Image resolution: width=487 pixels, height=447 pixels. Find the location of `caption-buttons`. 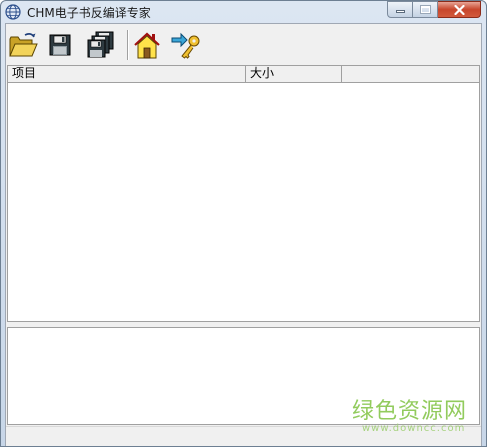

caption-buttons is located at coordinates (434, 9).